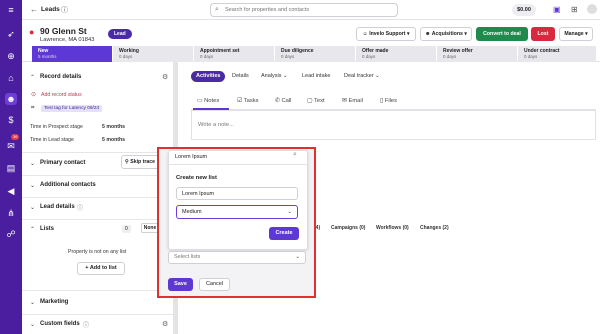 The width and height of the screenshot is (600, 334). Describe the element at coordinates (352, 101) in the screenshot. I see `subtab-email: ✉ Email` at that location.